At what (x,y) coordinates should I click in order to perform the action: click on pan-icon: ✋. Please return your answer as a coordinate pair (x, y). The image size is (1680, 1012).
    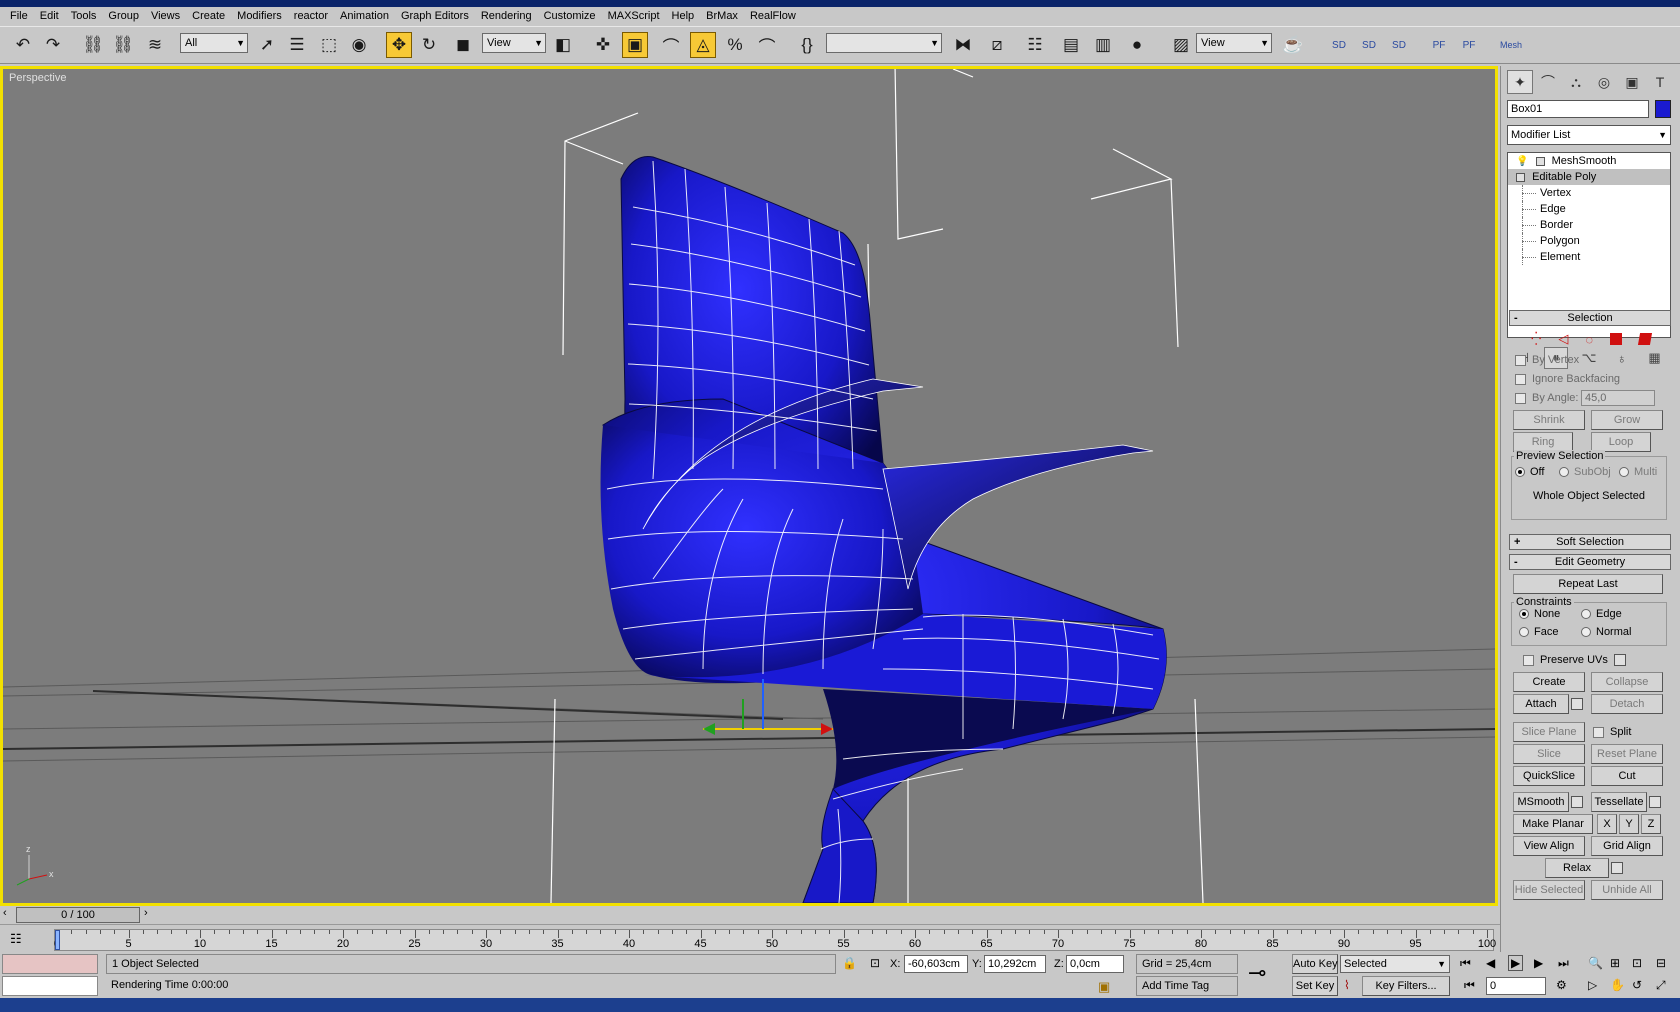
    Looking at the image, I should click on (1617, 985).